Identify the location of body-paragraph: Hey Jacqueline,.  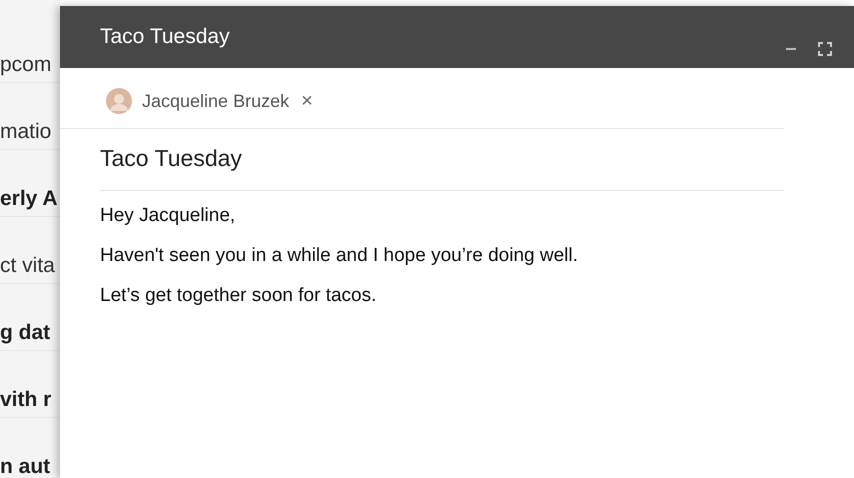
(168, 216).